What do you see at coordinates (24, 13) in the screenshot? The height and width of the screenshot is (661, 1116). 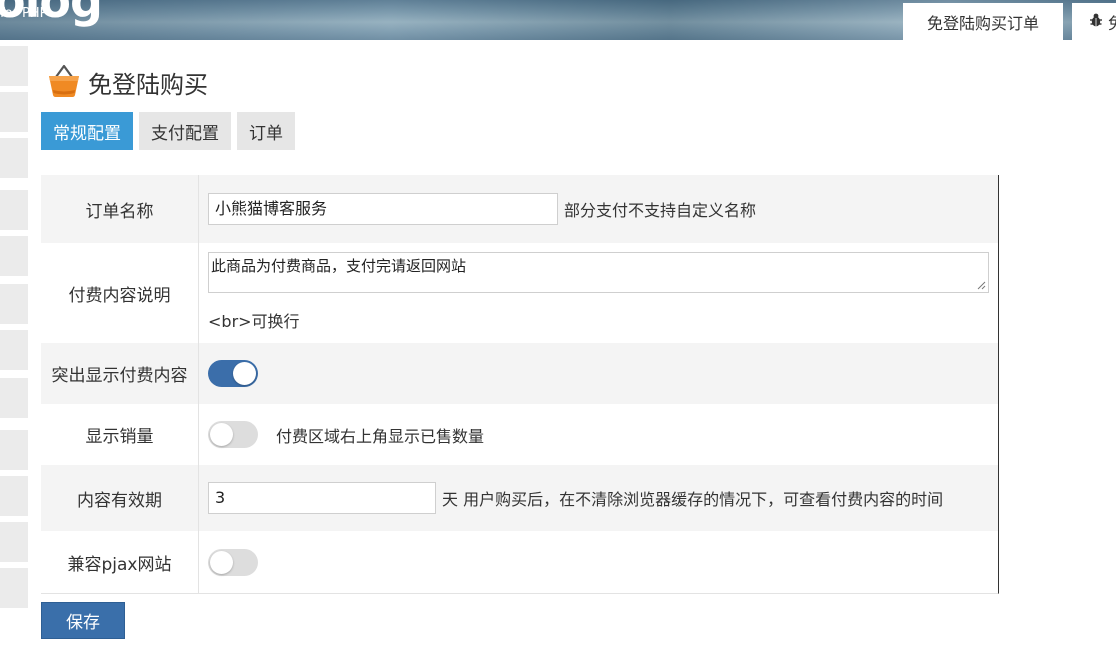 I see `site-logo-subtitle: for PHP` at bounding box center [24, 13].